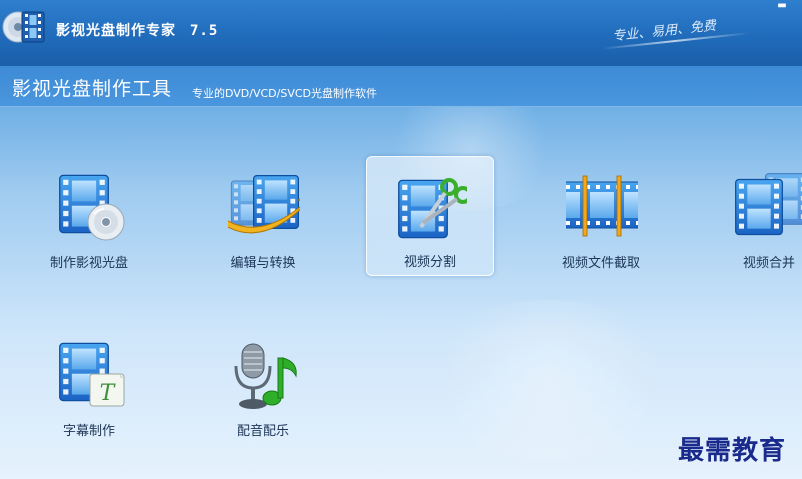 The image size is (802, 479). I want to click on app-title: 影视光盘制作专家 7.5, so click(137, 30).